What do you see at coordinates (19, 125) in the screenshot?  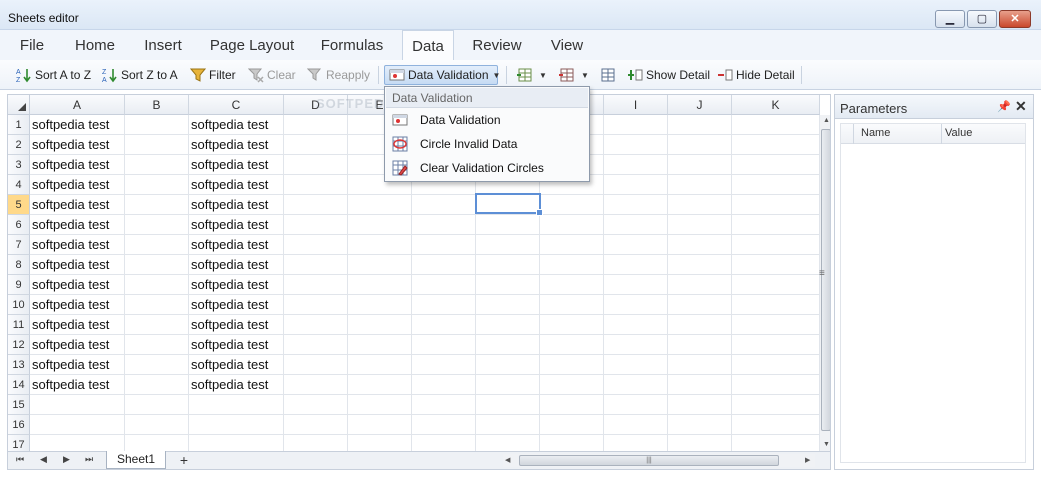 I see `row-header-1: 1` at bounding box center [19, 125].